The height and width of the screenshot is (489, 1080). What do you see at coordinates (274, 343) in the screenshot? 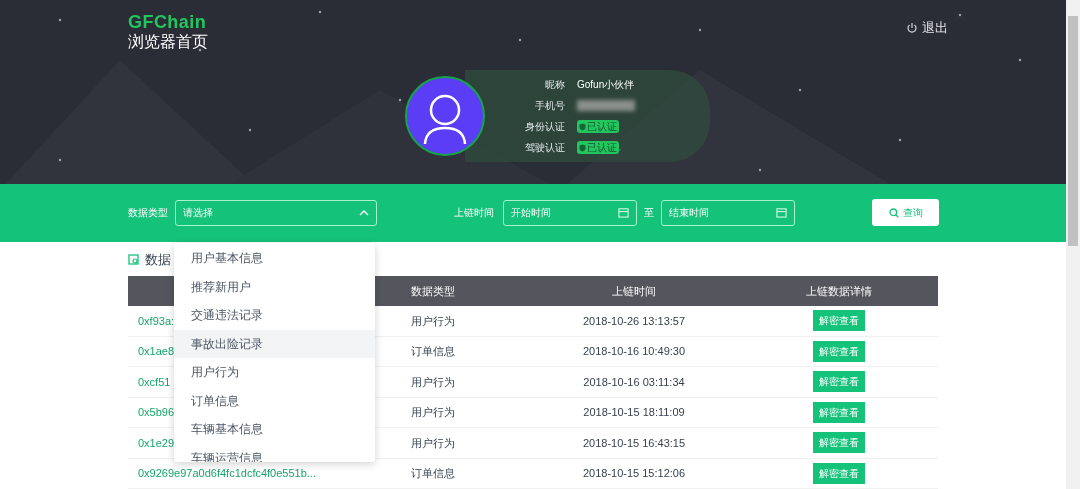
I see `dropdown-option: 事故出险记录` at bounding box center [274, 343].